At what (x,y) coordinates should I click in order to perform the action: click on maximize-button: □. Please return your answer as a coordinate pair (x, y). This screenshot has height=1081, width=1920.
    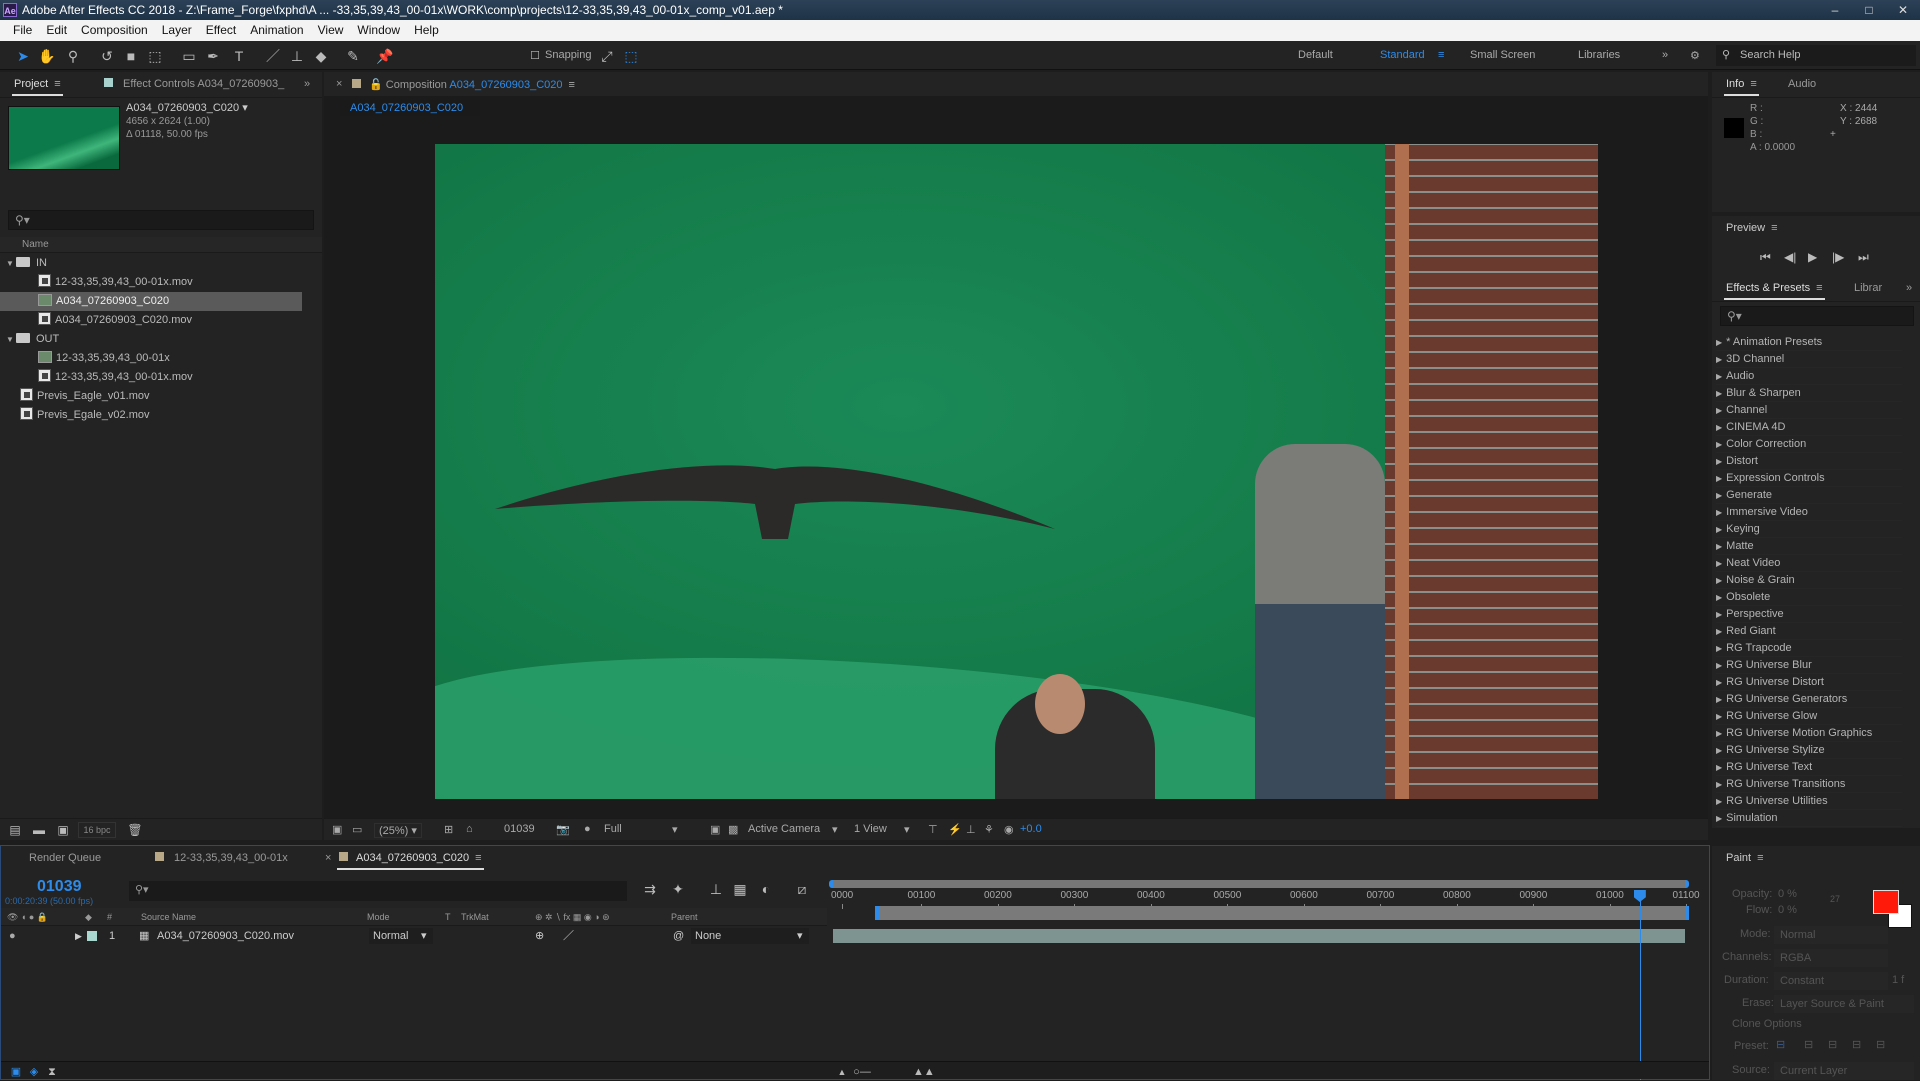
    Looking at the image, I should click on (1869, 10).